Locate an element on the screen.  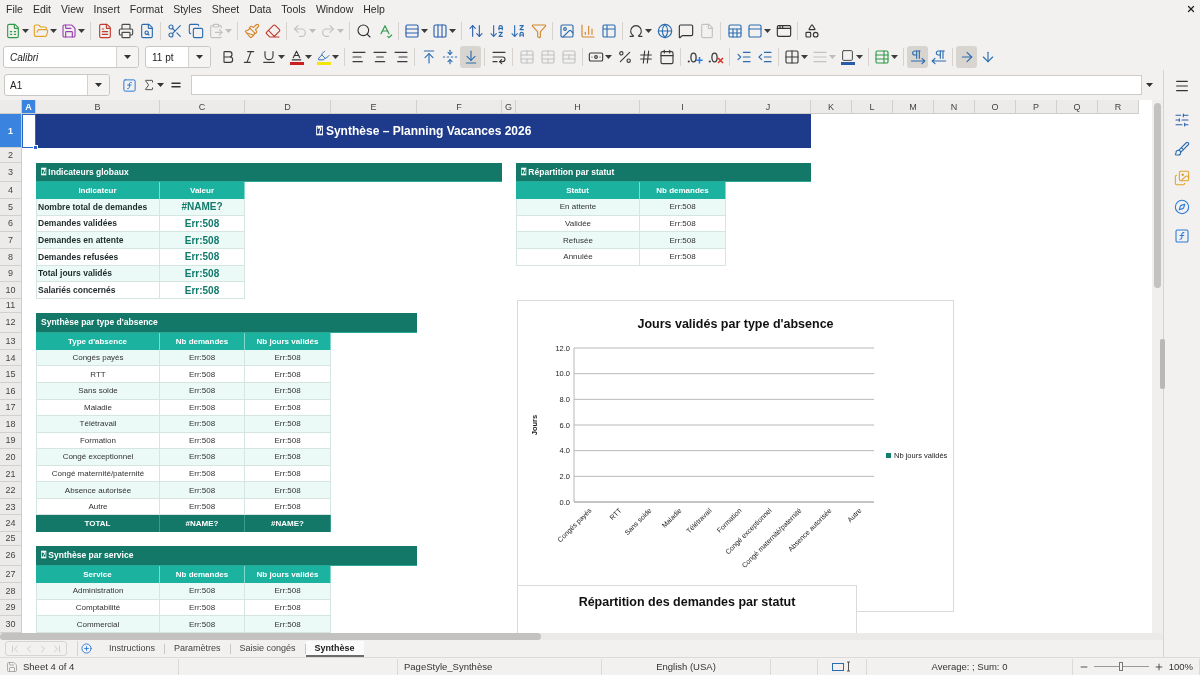
zoom-in-button is located at coordinates (1158, 666).